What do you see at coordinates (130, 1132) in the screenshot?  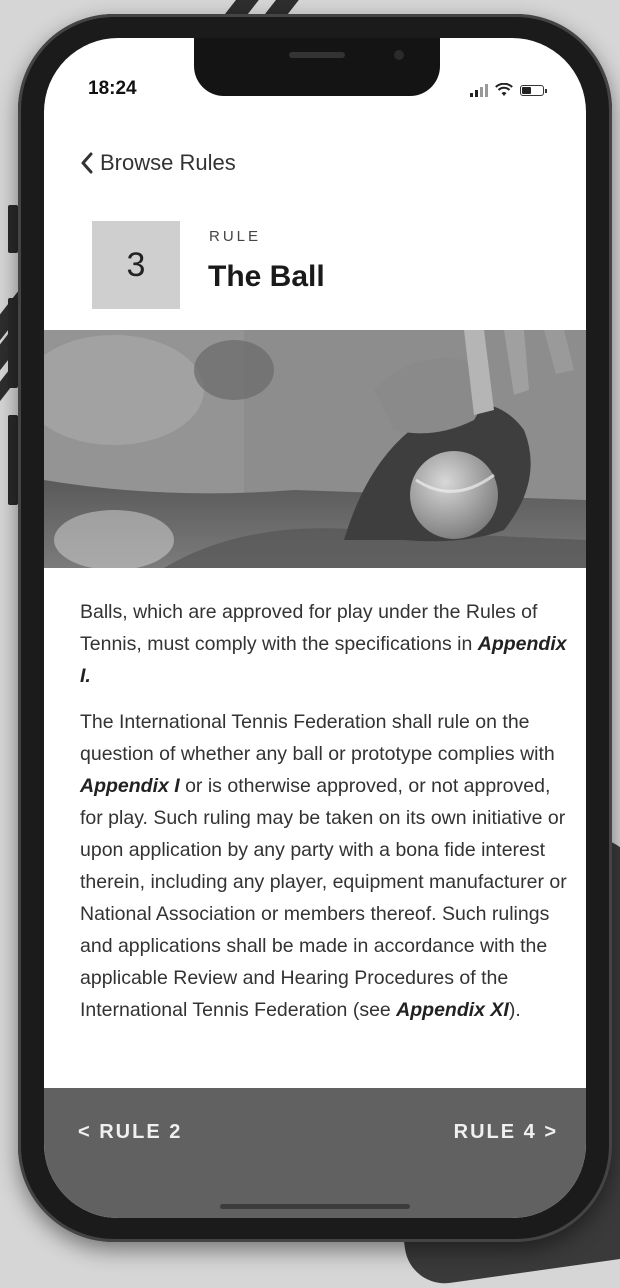 I see `previous-rule-button: < RULE 2` at bounding box center [130, 1132].